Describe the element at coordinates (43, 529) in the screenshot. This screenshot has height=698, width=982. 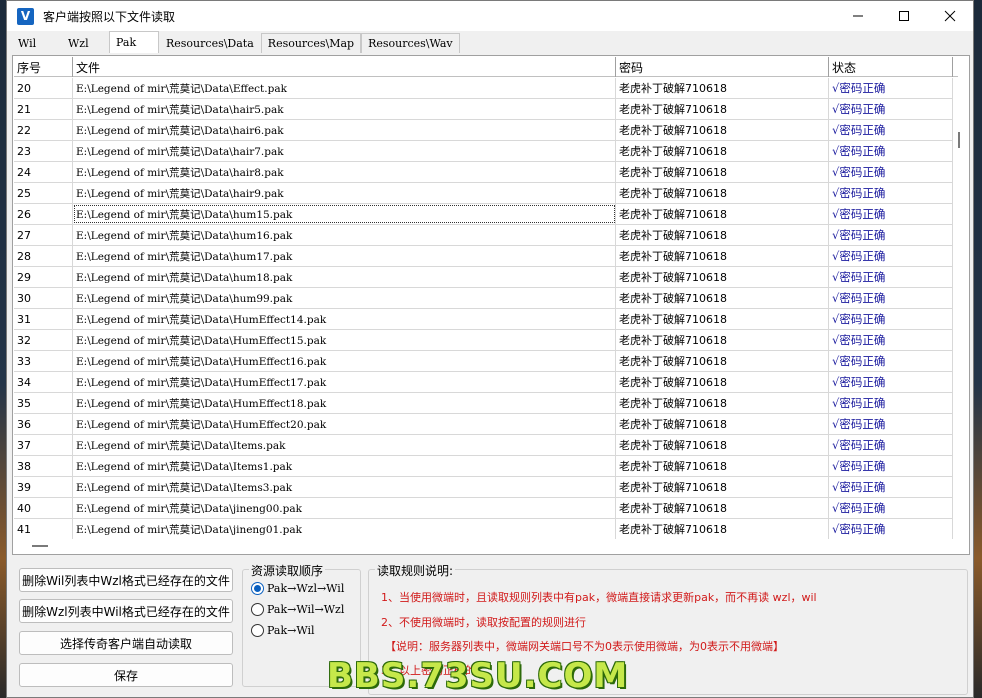
I see `cell-index: 41` at that location.